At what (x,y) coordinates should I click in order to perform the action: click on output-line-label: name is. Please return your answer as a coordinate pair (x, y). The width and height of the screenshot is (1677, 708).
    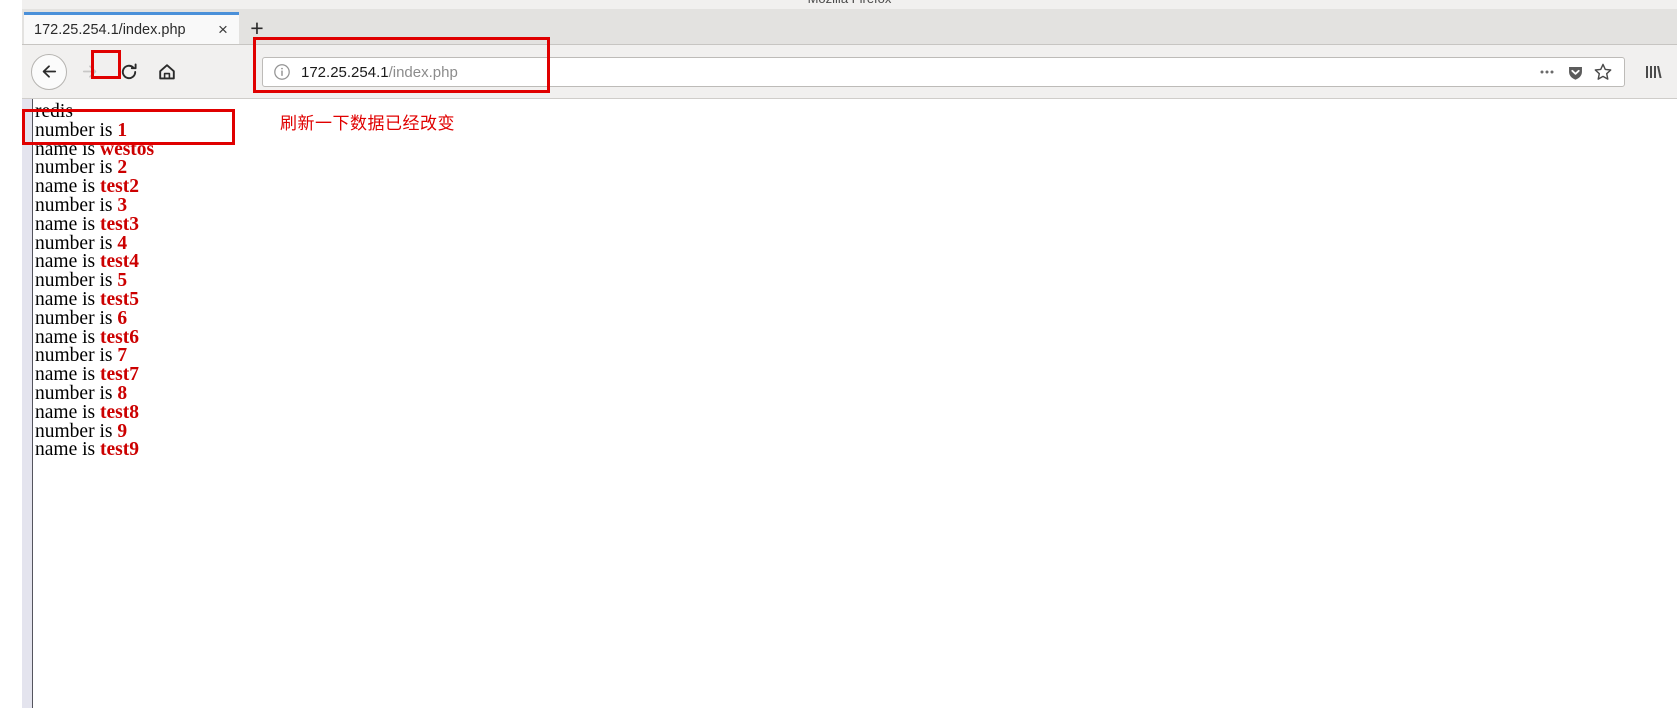
    Looking at the image, I should click on (67, 450).